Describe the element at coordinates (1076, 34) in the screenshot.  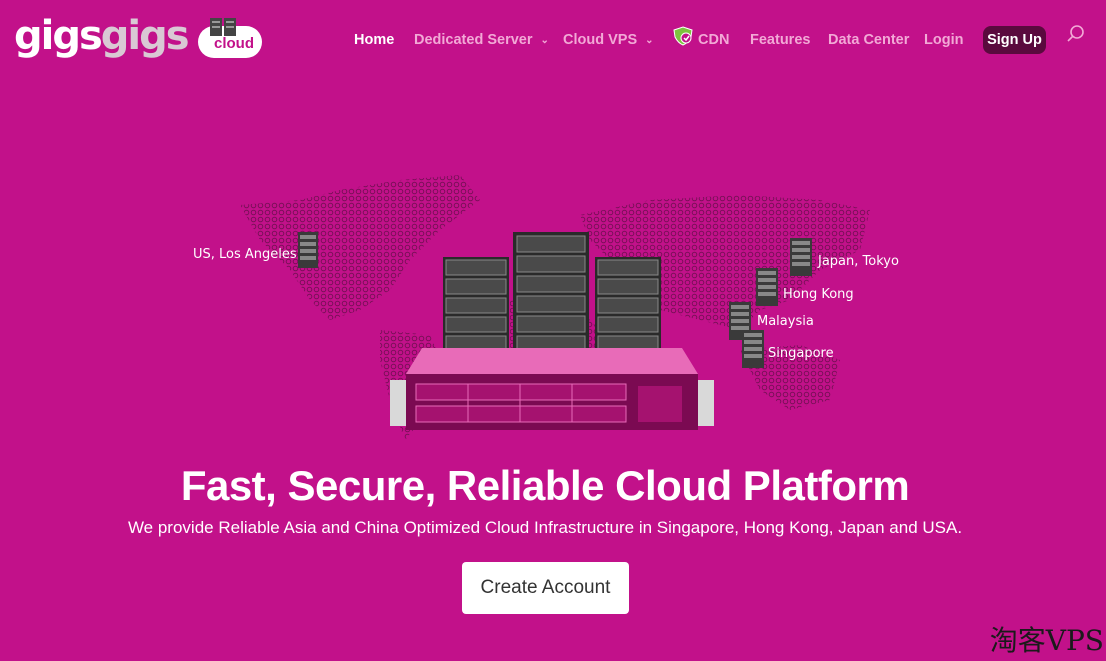
I see `search-icon` at that location.